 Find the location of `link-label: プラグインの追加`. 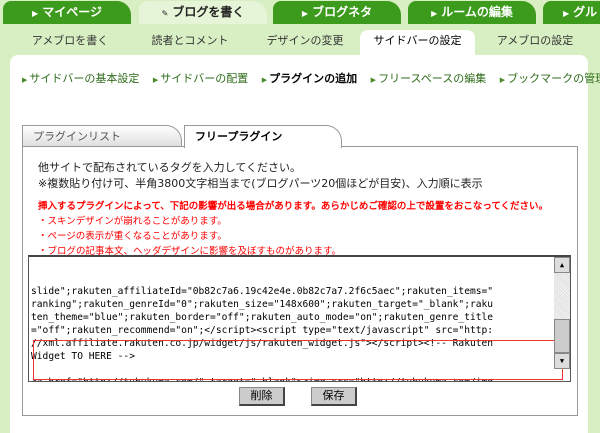

link-label: プラグインの追加 is located at coordinates (313, 78).